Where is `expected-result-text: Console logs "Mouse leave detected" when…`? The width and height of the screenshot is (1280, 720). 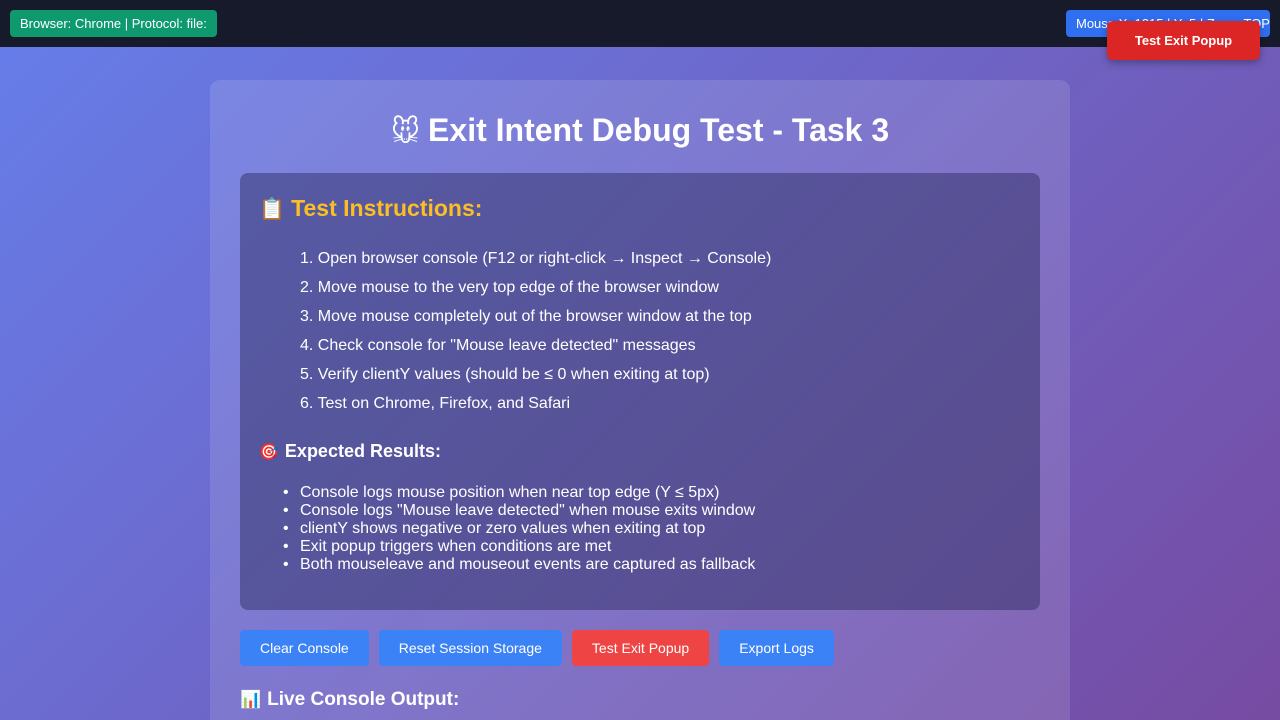 expected-result-text: Console logs "Mouse leave detected" when… is located at coordinates (528, 510).